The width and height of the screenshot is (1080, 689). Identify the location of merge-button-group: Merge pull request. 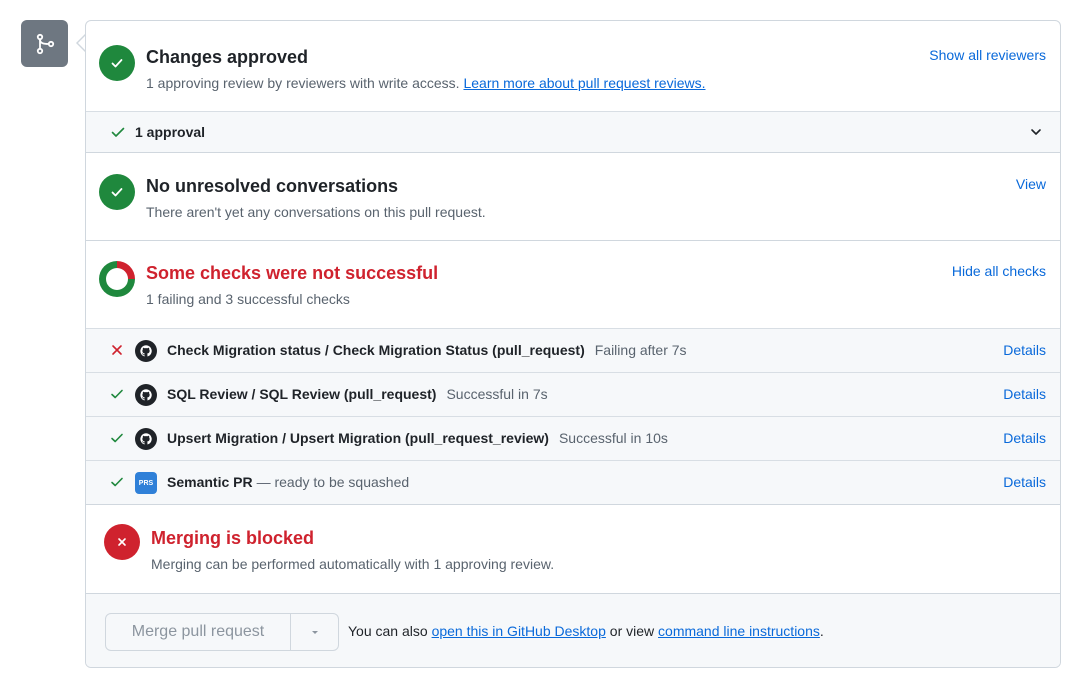
(222, 632).